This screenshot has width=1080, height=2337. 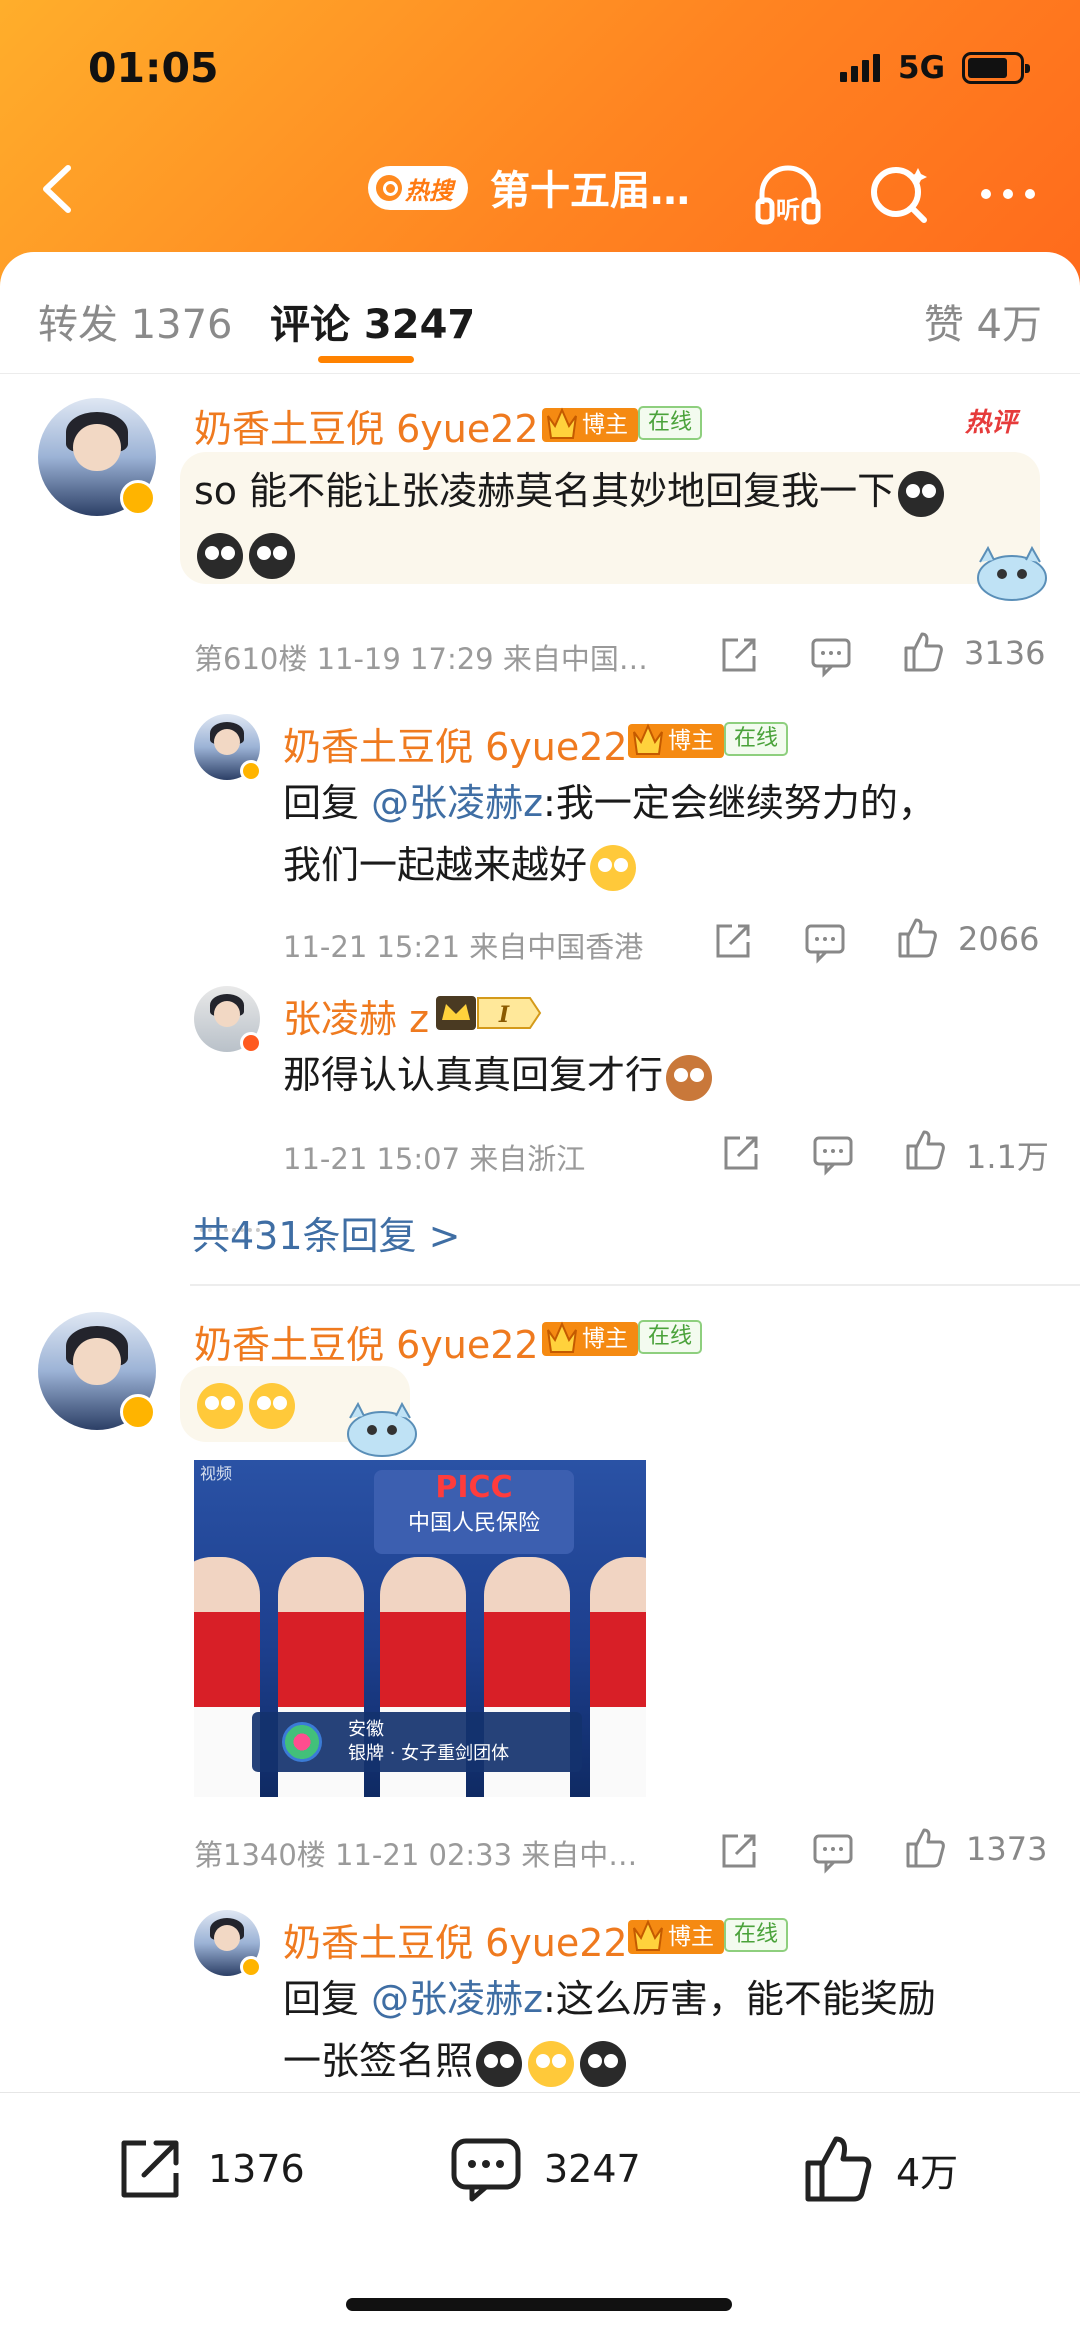 I want to click on like-button: 4万, so click(x=879, y=2169).